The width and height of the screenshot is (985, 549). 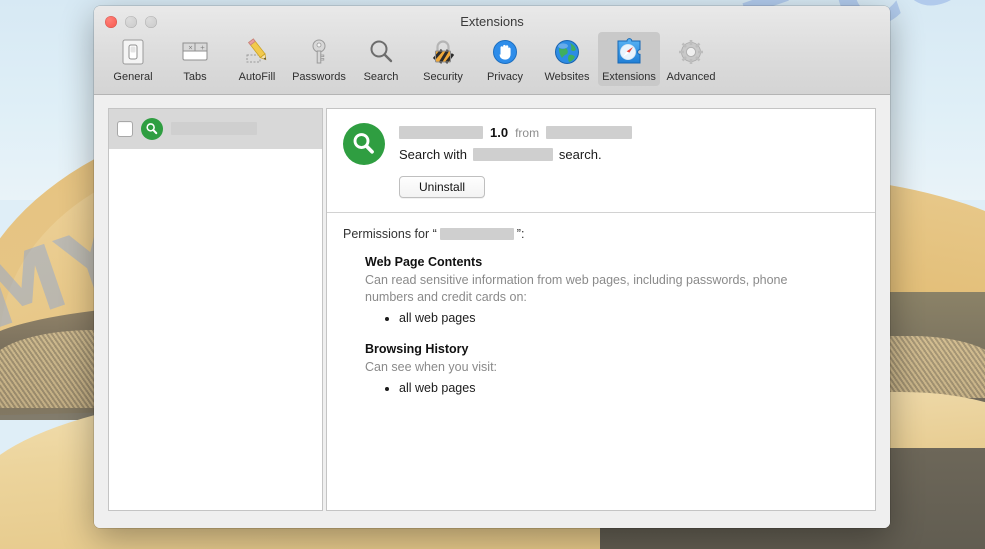 I want to click on window-title: Extensions, so click(x=492, y=21).